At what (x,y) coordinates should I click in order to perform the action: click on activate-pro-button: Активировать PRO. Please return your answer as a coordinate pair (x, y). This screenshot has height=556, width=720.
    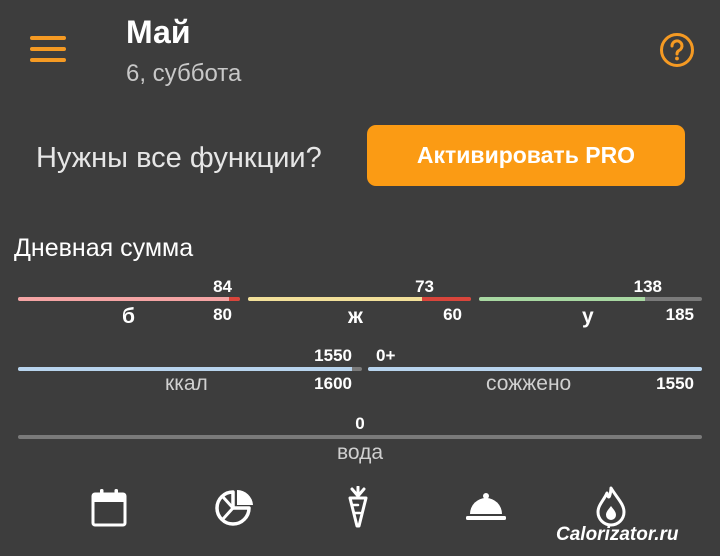
    Looking at the image, I should click on (526, 155).